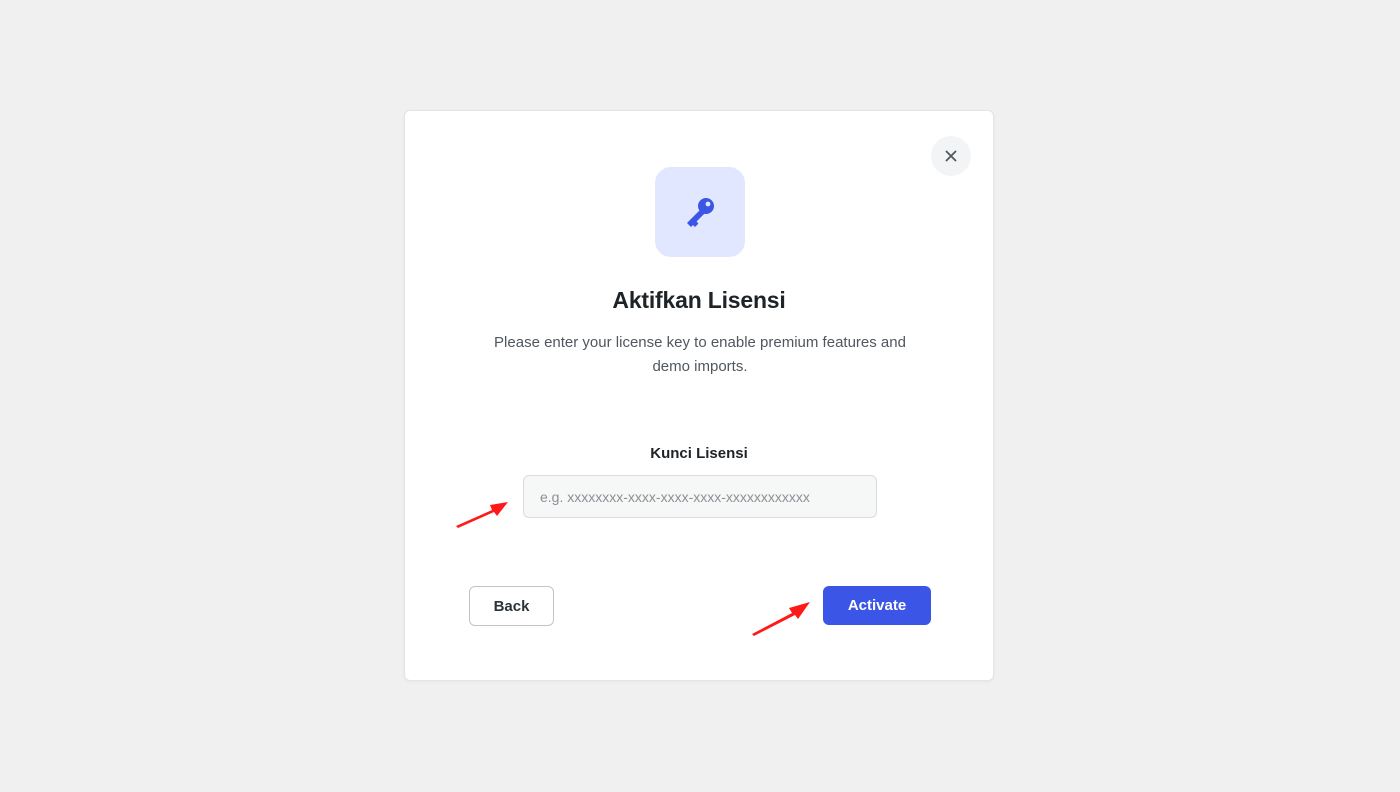 This screenshot has height=792, width=1400. I want to click on key-badge, so click(700, 212).